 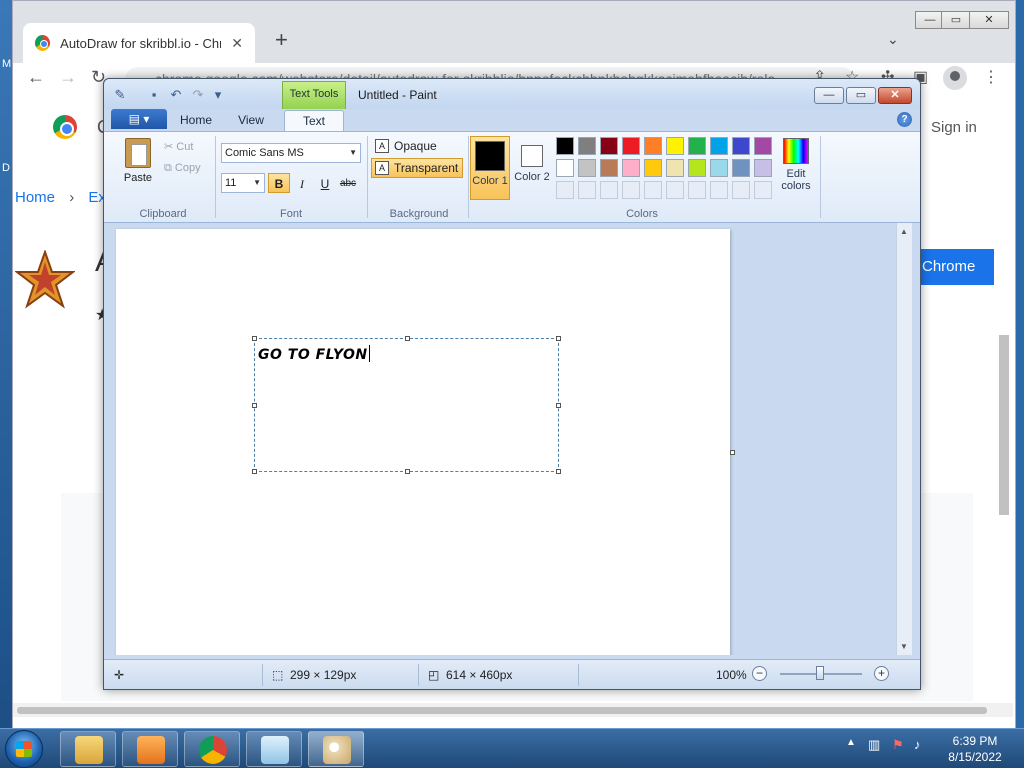 What do you see at coordinates (406, 146) in the screenshot?
I see `opaque-option: A Opaque` at bounding box center [406, 146].